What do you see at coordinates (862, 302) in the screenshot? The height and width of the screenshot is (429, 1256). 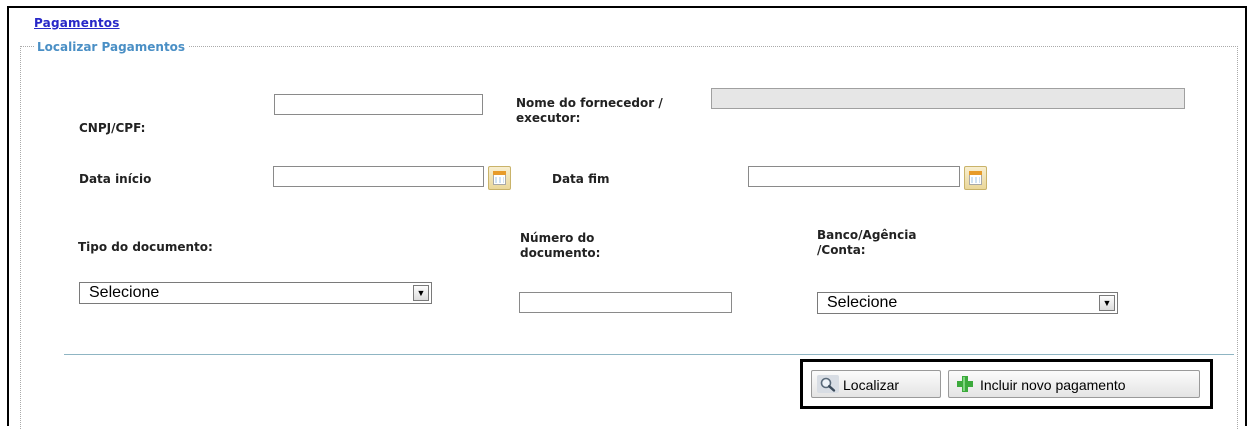 I see `banco-value: Selecione` at bounding box center [862, 302].